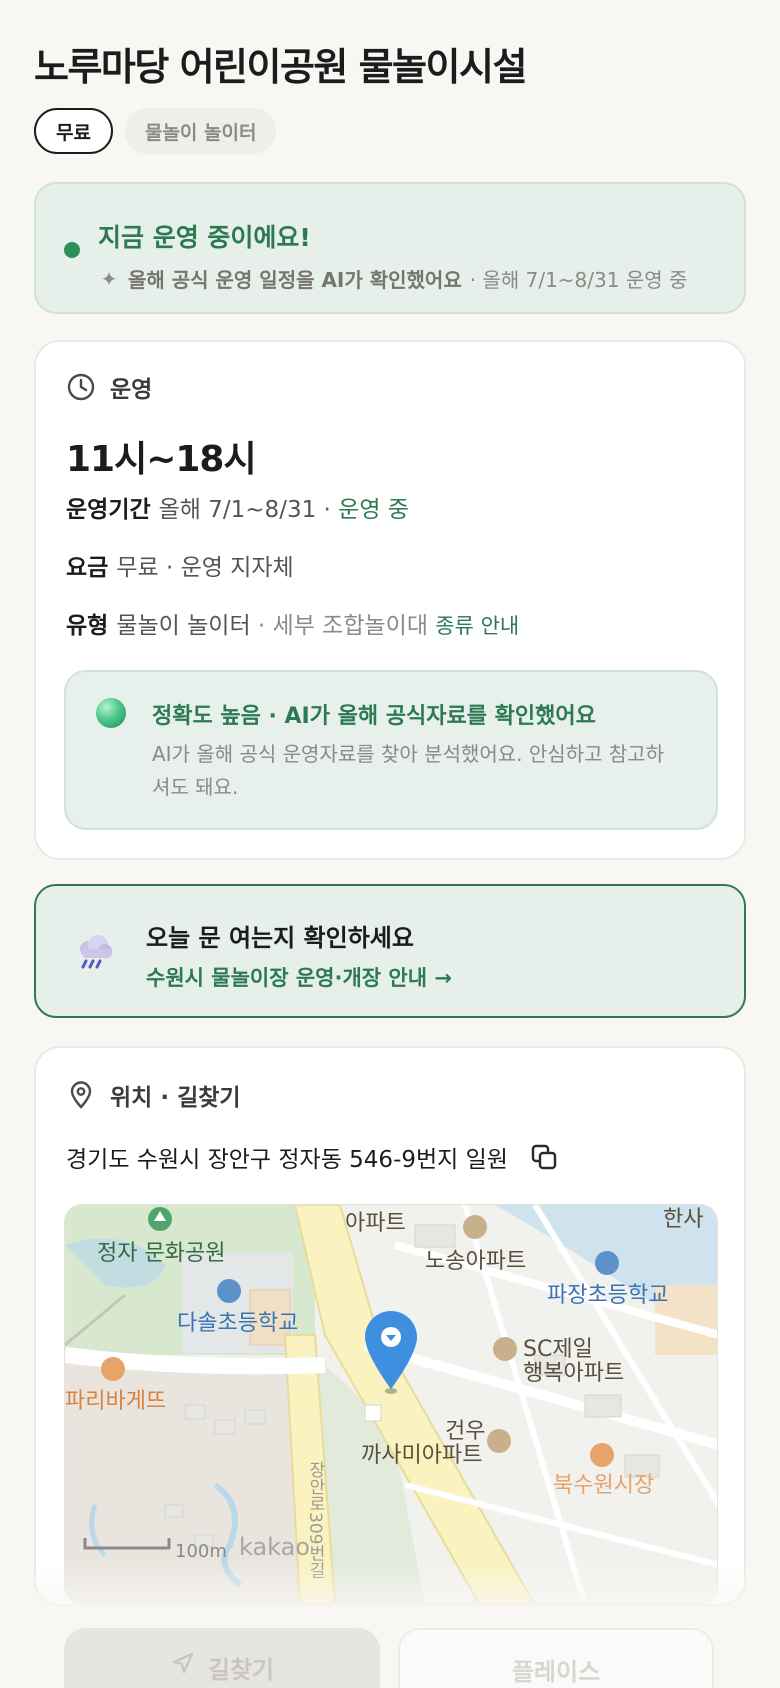  What do you see at coordinates (578, 280) in the screenshot?
I see `status-sub-rest: · 올해 7/1~8/31 운영 중` at bounding box center [578, 280].